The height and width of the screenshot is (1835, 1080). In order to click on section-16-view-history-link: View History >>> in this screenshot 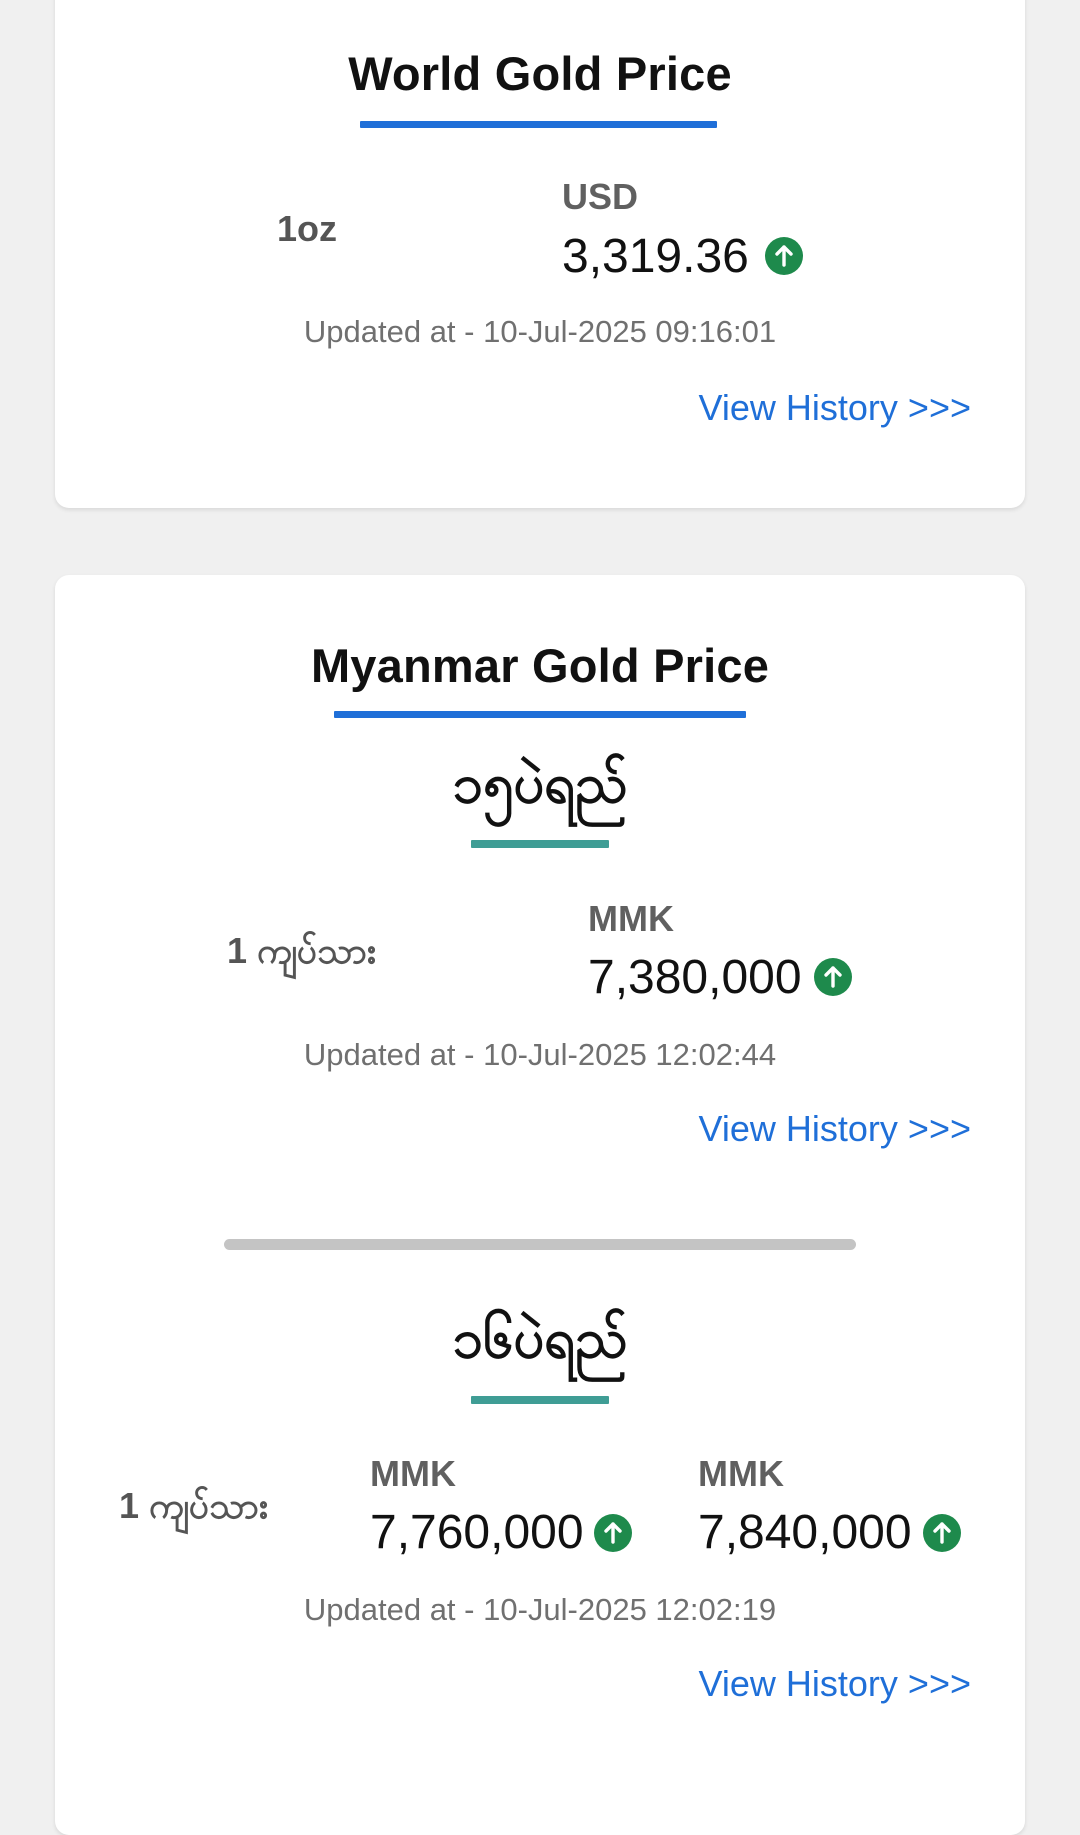, I will do `click(835, 1684)`.